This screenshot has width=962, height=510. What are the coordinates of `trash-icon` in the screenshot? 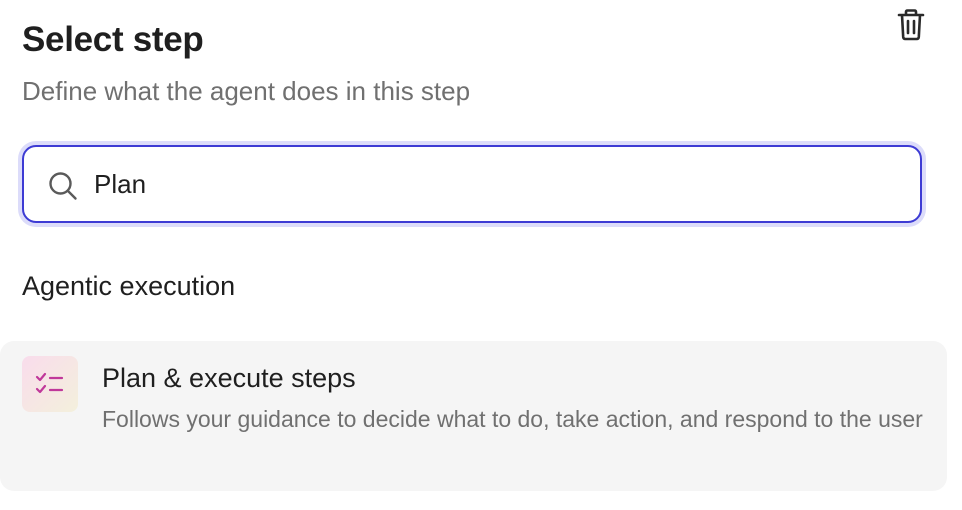 It's located at (911, 25).